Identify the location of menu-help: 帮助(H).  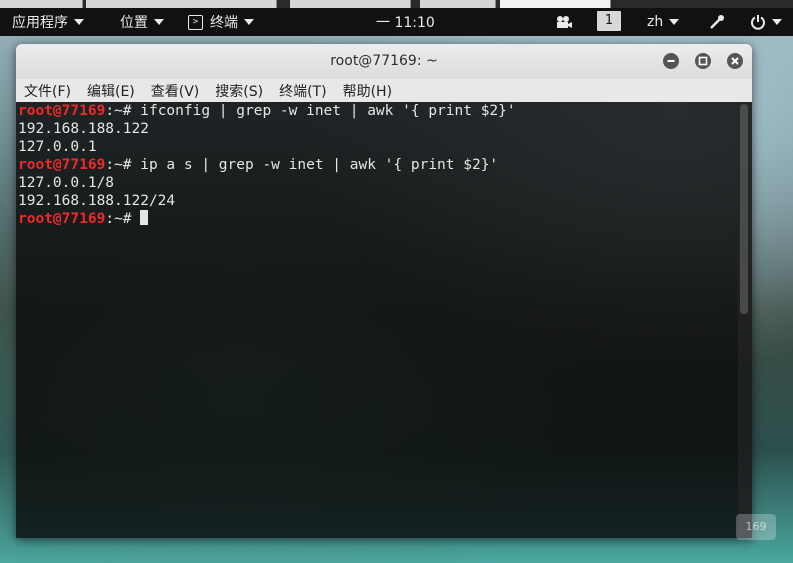
(367, 91).